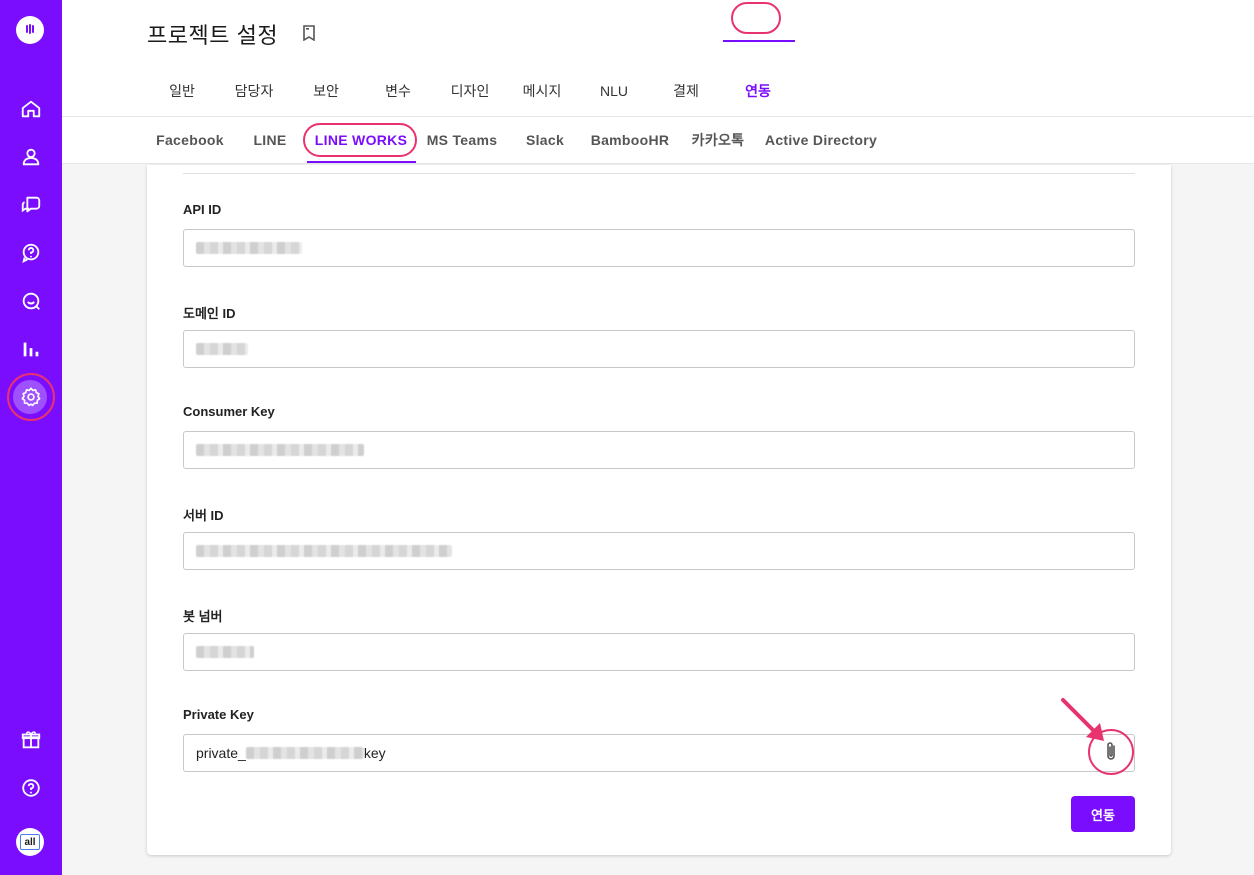 The height and width of the screenshot is (875, 1254). Describe the element at coordinates (1082, 719) in the screenshot. I see `annotation-arrow-icon` at that location.